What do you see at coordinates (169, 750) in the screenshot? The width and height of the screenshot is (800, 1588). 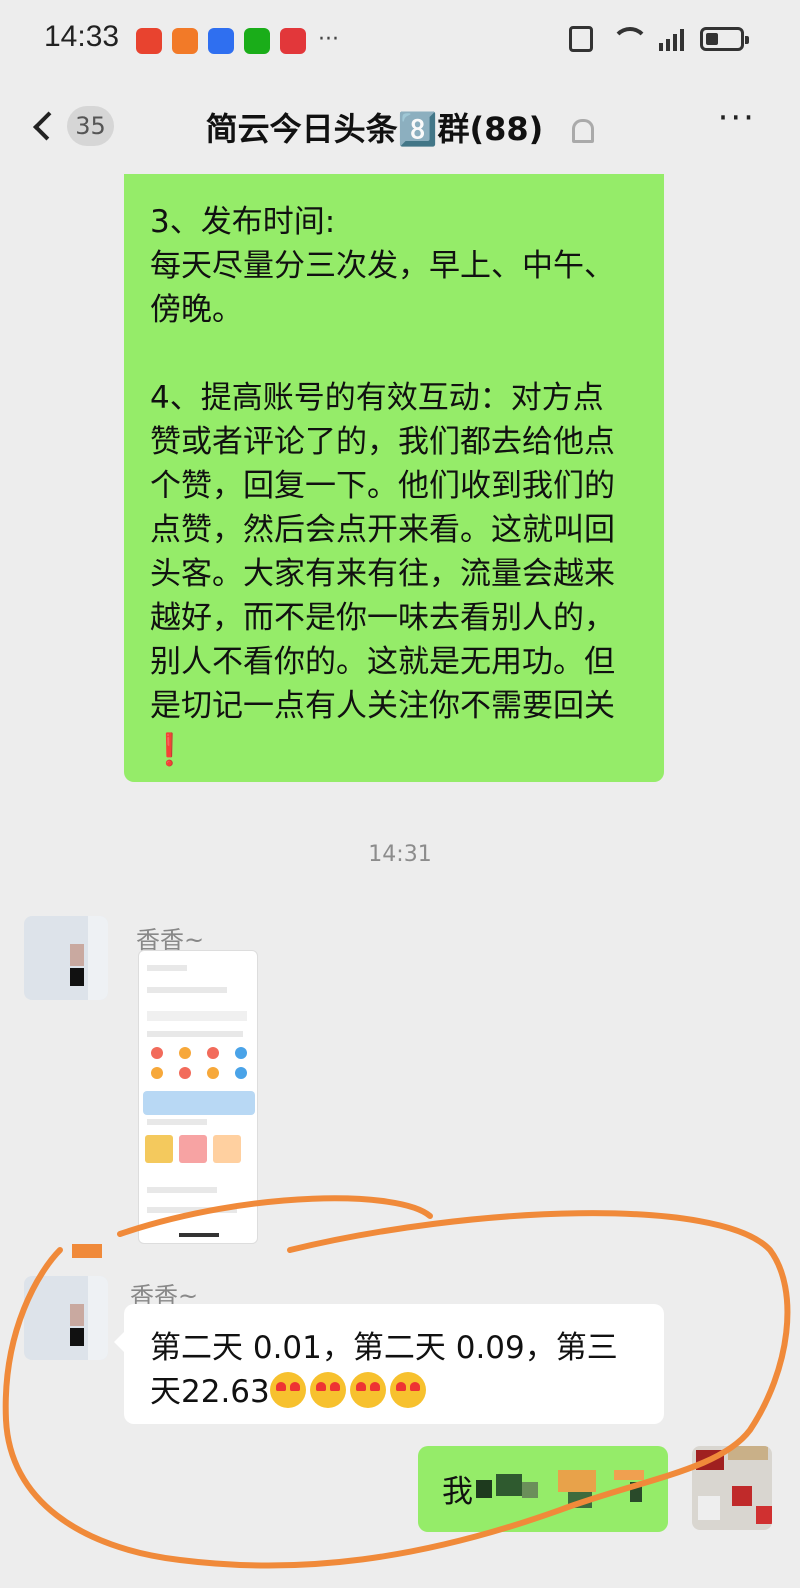 I see `exclamation-icon: ❗` at bounding box center [169, 750].